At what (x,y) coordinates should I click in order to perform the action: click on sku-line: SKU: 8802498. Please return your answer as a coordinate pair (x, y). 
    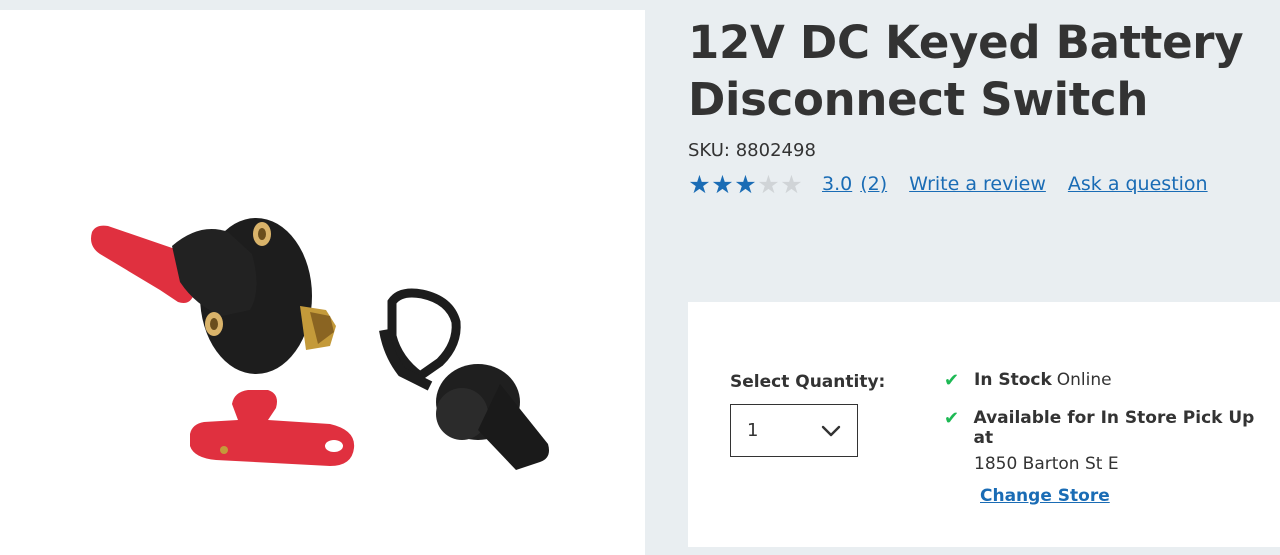
    Looking at the image, I should click on (984, 150).